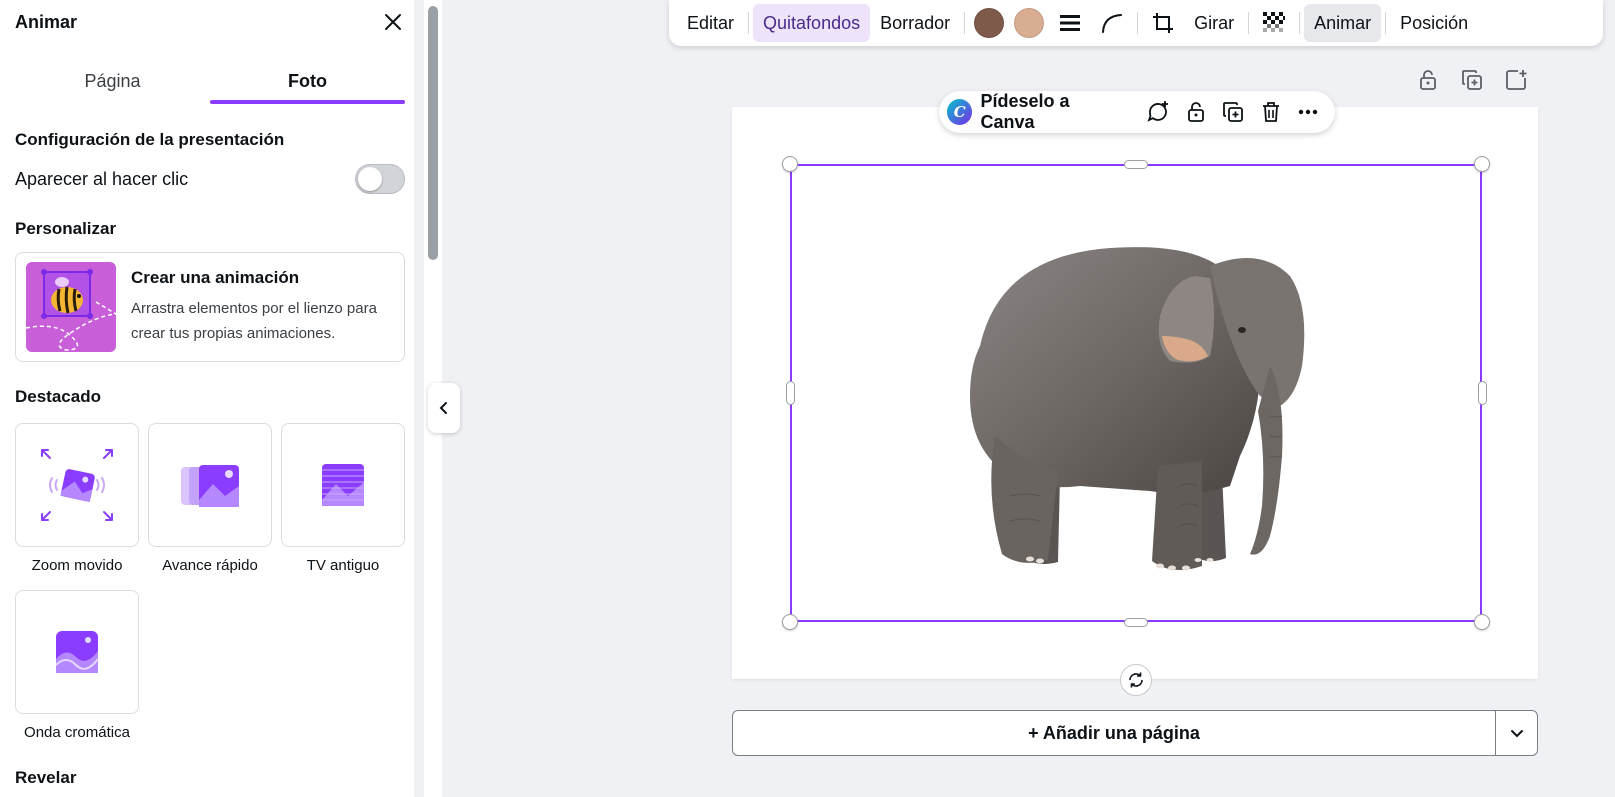 The width and height of the screenshot is (1615, 797). What do you see at coordinates (210, 179) in the screenshot?
I see `appear-on-click-row: Aparecer al hacer clic` at bounding box center [210, 179].